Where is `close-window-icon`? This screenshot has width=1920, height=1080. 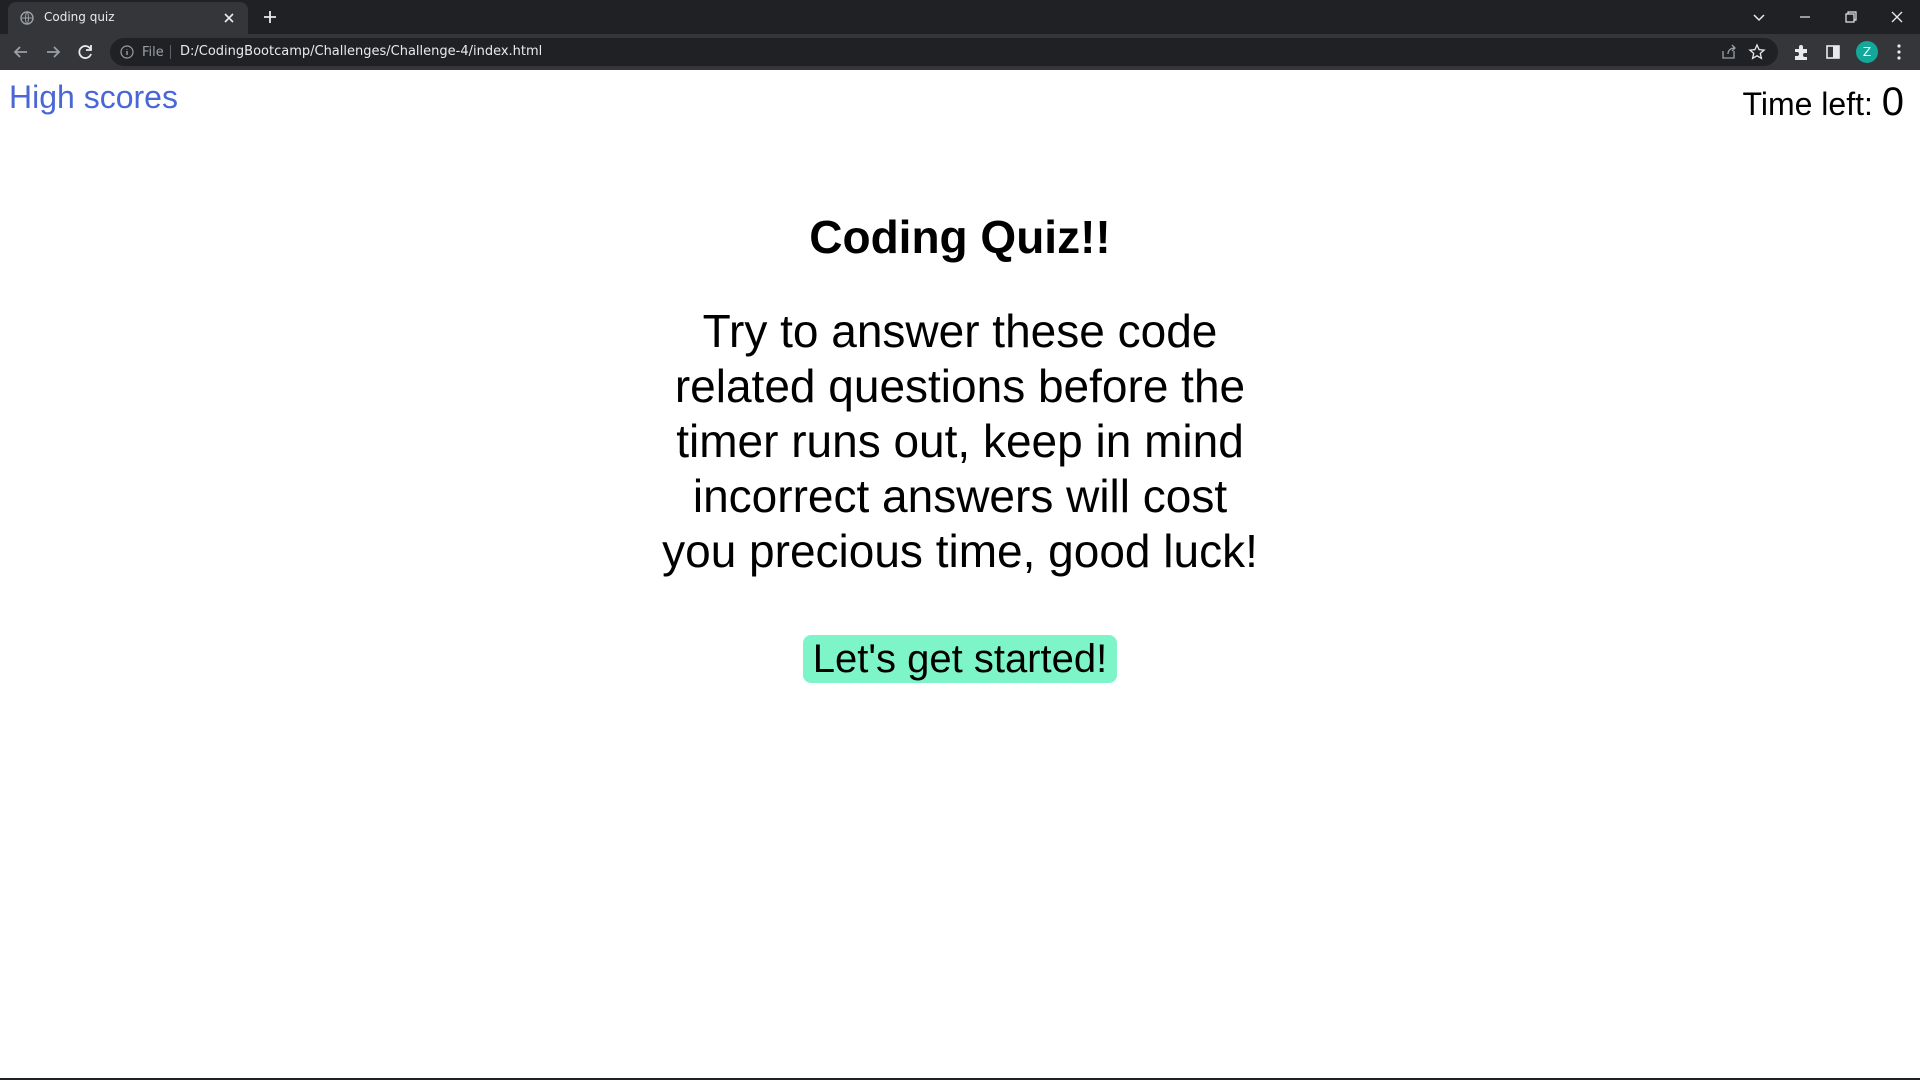 close-window-icon is located at coordinates (1897, 17).